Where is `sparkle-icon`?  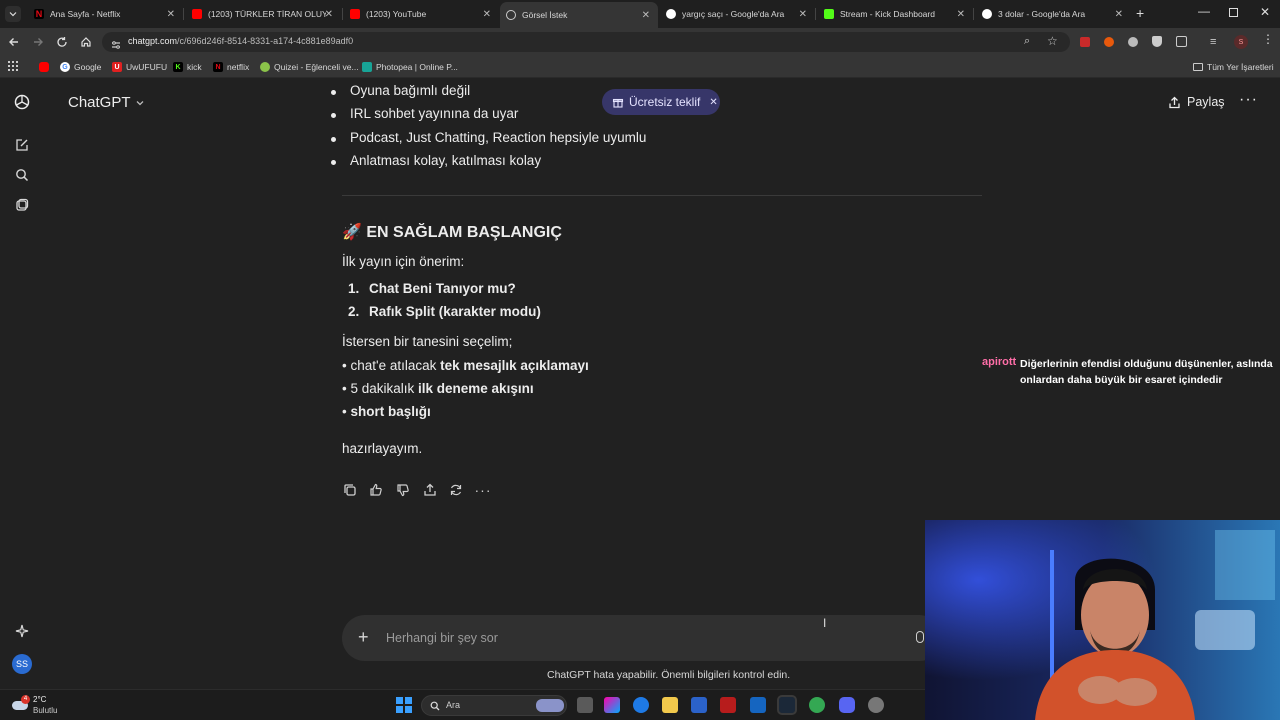
sparkle-icon is located at coordinates (22, 631).